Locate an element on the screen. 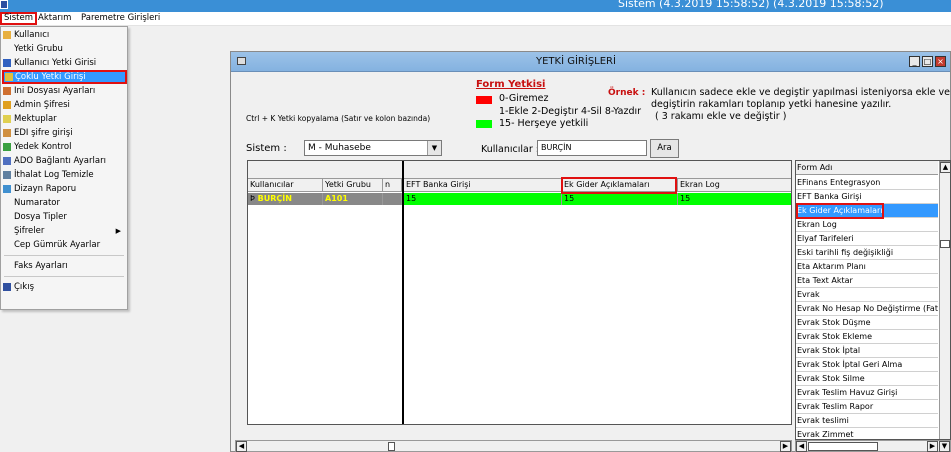 This screenshot has width=951, height=452. form-list-item: Ekran Log is located at coordinates (867, 225).